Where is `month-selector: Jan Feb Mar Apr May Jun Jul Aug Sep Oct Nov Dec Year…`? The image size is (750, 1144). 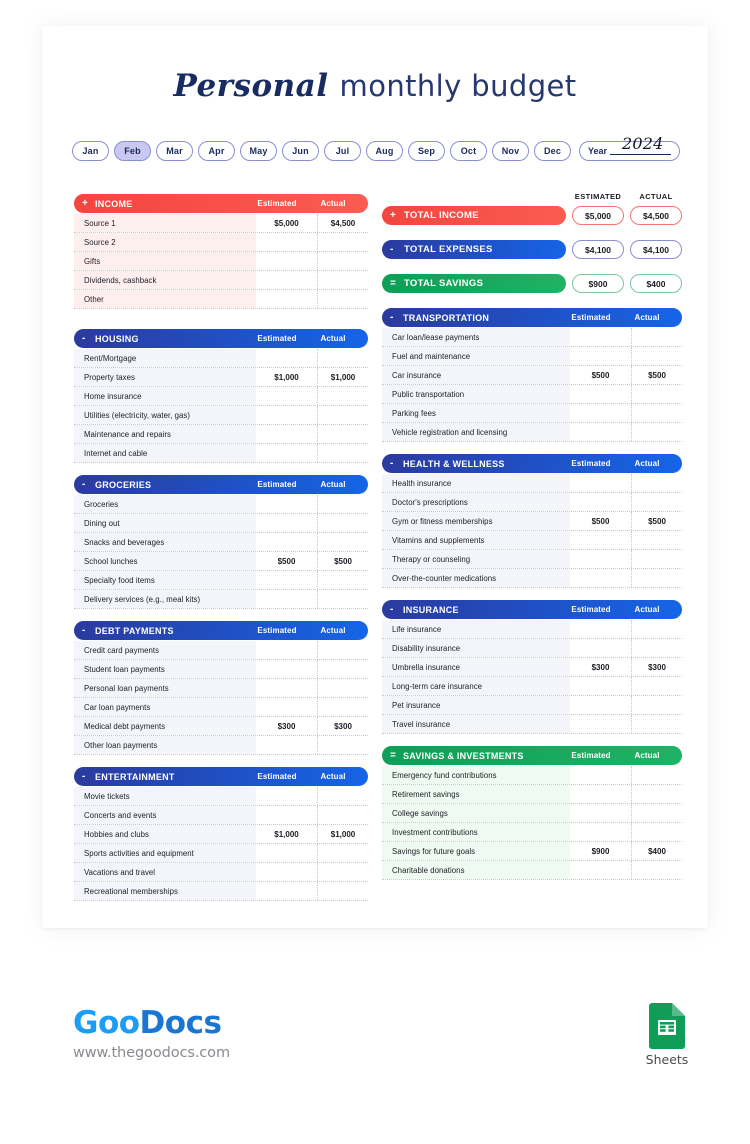 month-selector: Jan Feb Mar Apr May Jun Jul Aug Sep Oct Nov Dec Year… is located at coordinates (377, 147).